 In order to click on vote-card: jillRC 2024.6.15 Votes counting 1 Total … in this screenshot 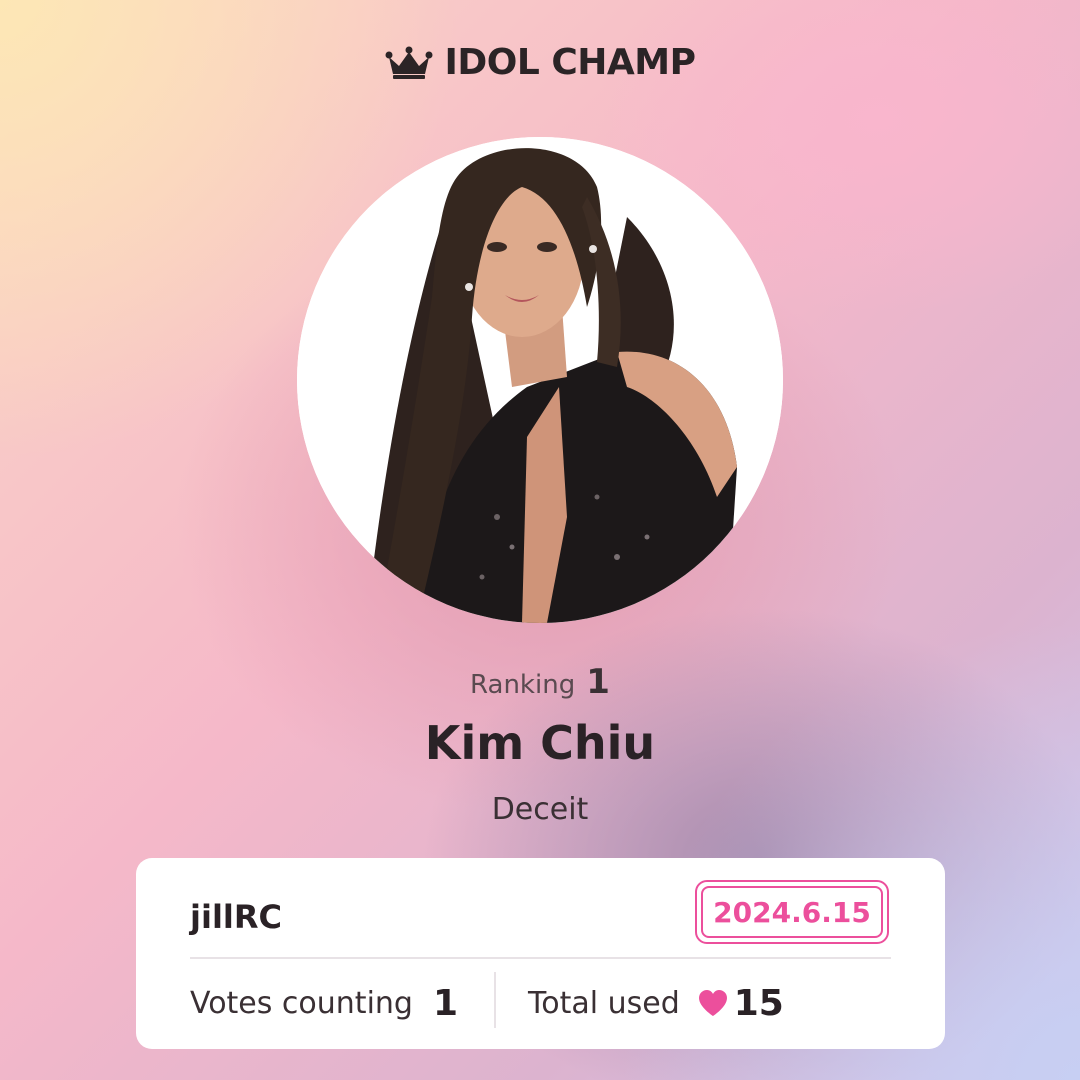, I will do `click(540, 953)`.